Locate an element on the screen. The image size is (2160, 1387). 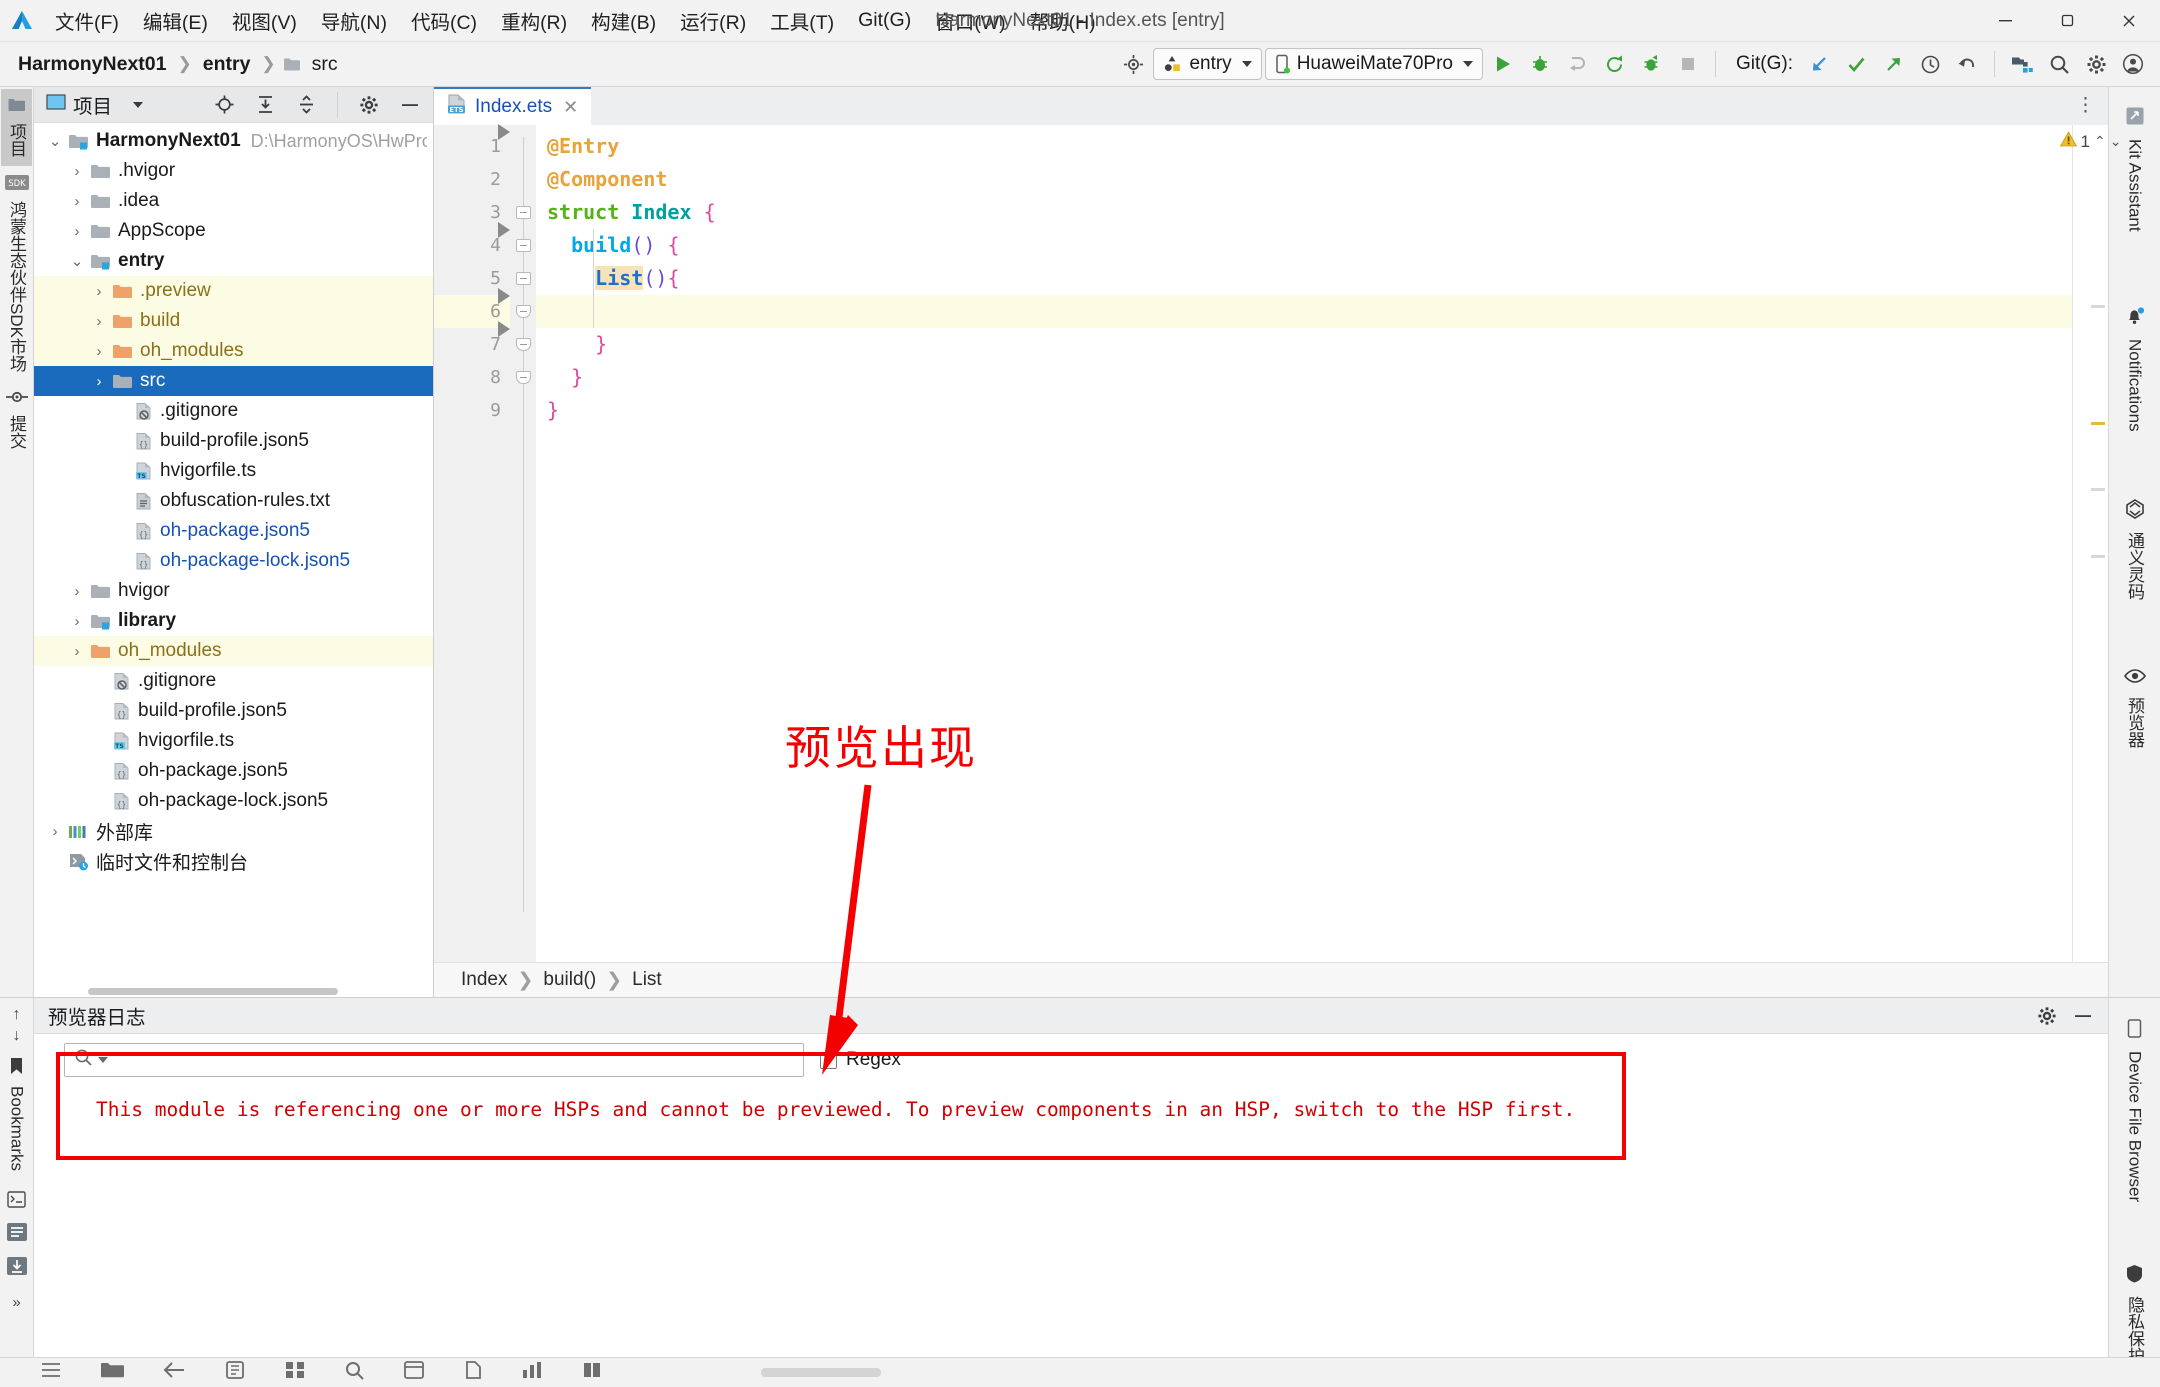
target-locate-icon is located at coordinates (1133, 64).